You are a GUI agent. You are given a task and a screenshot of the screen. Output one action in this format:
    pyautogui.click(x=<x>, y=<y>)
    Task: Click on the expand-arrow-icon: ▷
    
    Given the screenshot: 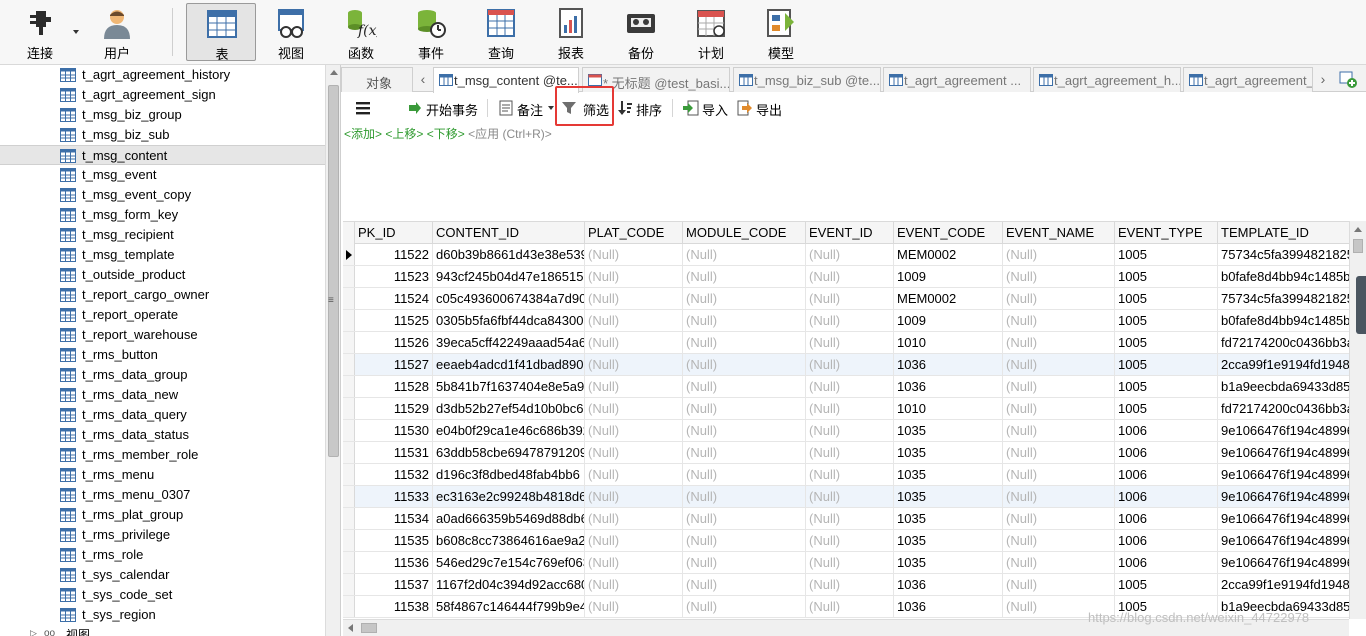 What is the action you would take?
    pyautogui.click(x=33, y=632)
    